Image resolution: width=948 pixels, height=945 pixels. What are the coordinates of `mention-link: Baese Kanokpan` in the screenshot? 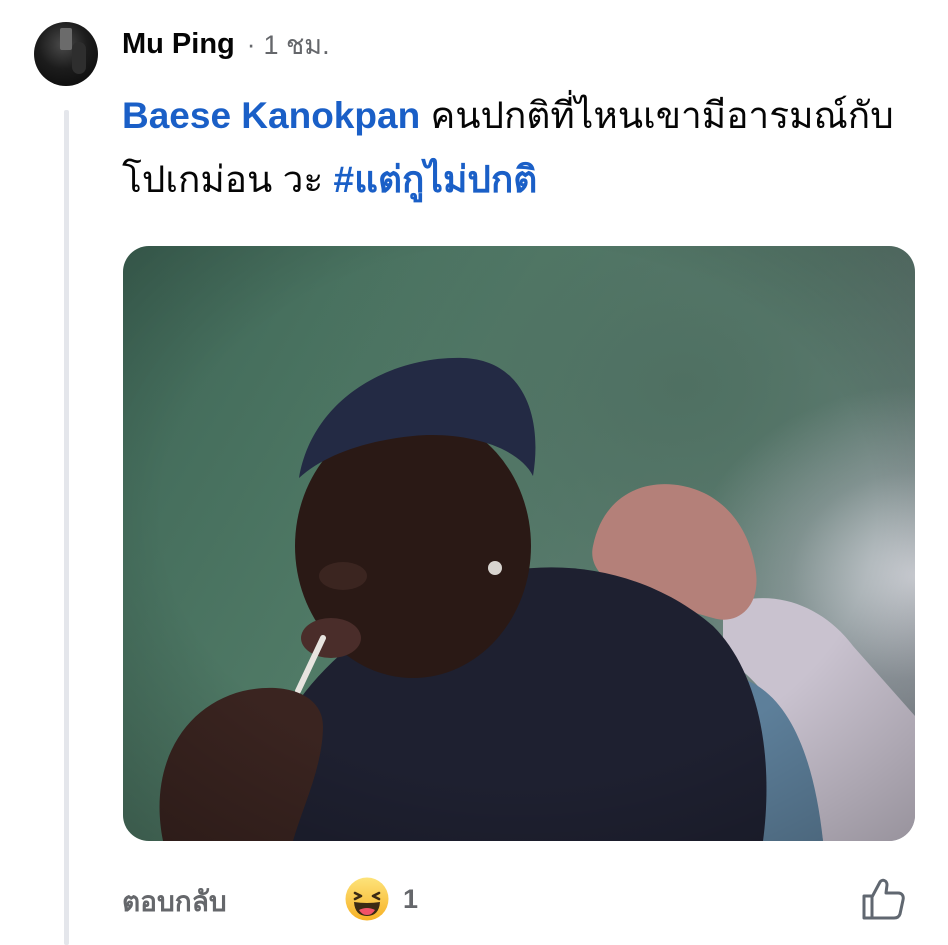 It's located at (271, 115).